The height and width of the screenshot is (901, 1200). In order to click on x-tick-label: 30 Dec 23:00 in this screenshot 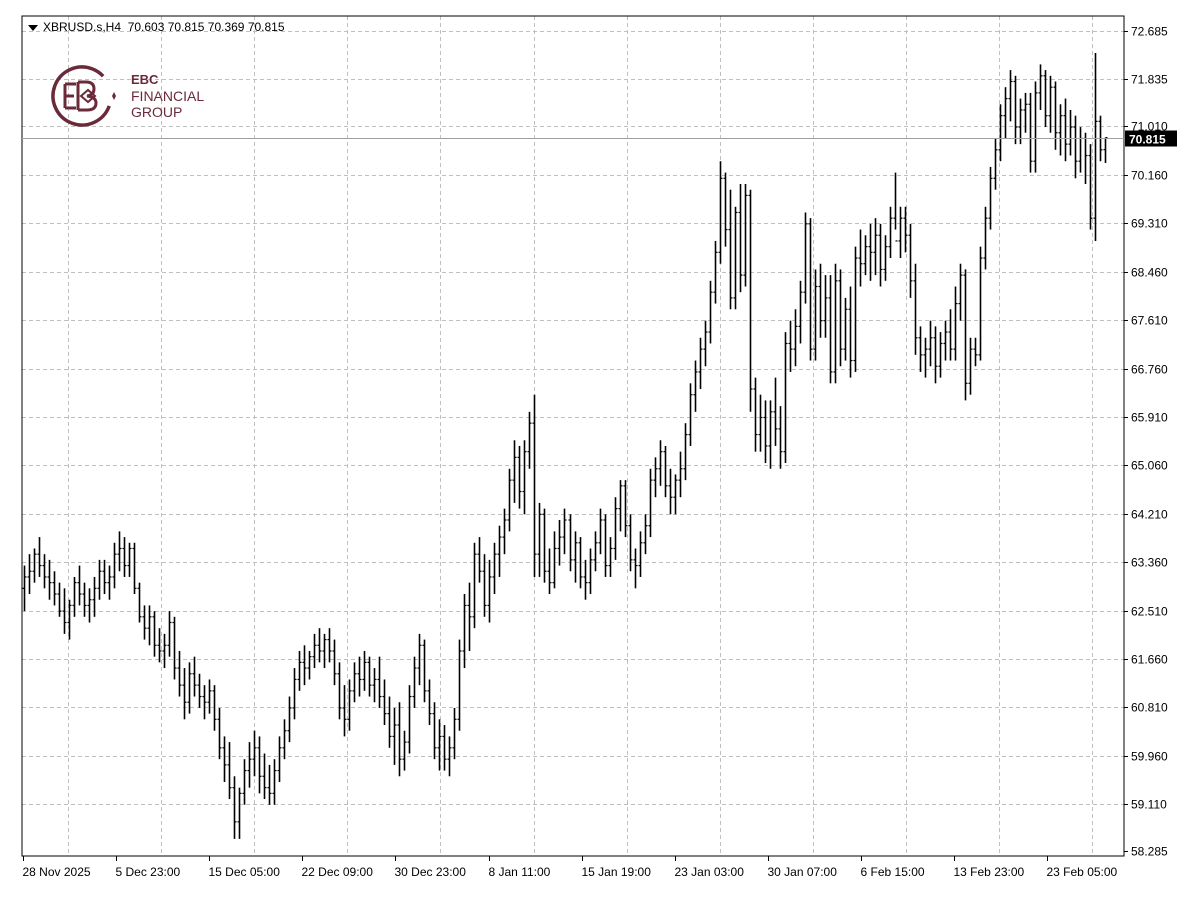, I will do `click(431, 872)`.